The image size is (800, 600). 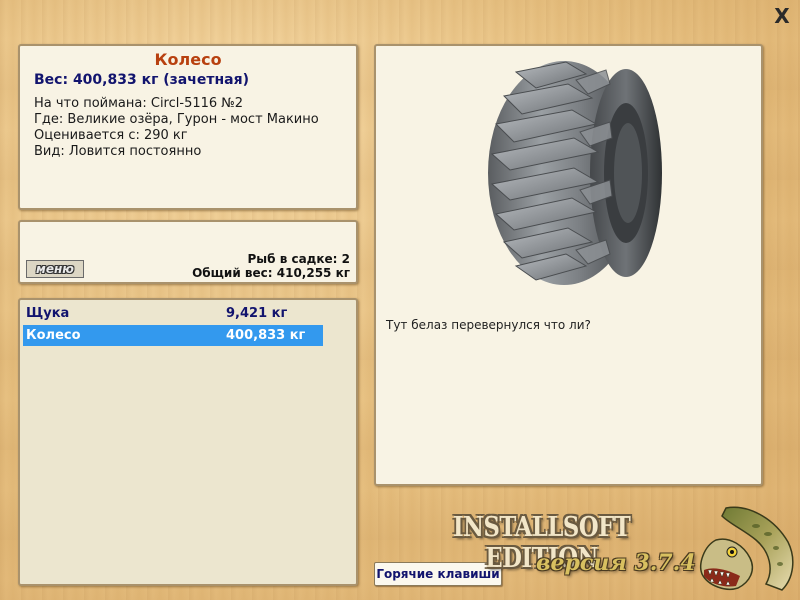 What do you see at coordinates (616, 563) in the screenshot?
I see `version-text: версия 3.7.4` at bounding box center [616, 563].